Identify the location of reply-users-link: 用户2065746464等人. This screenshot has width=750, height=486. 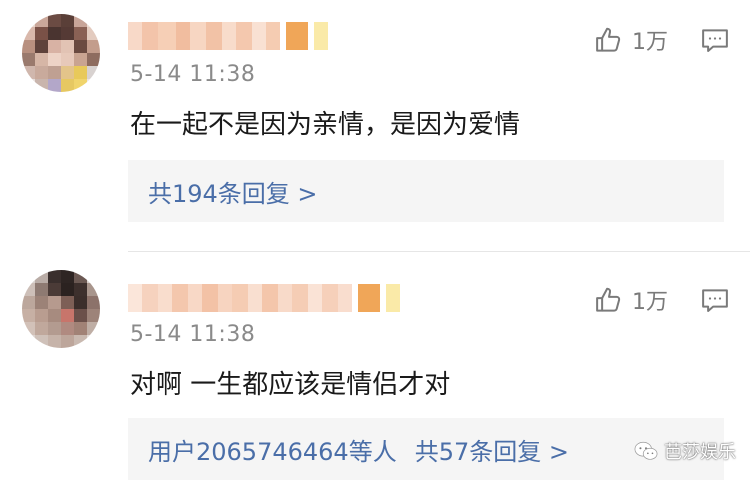
(272, 449).